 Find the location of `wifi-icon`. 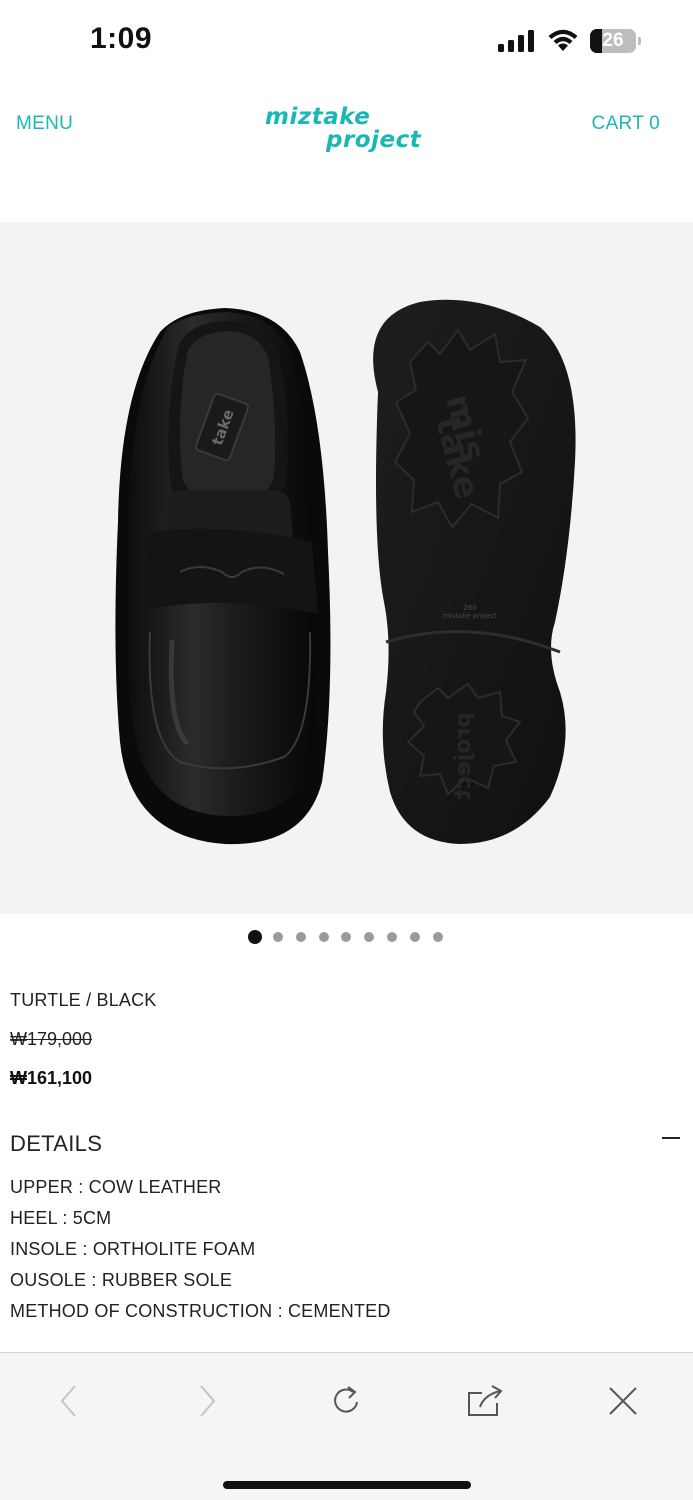

wifi-icon is located at coordinates (563, 40).